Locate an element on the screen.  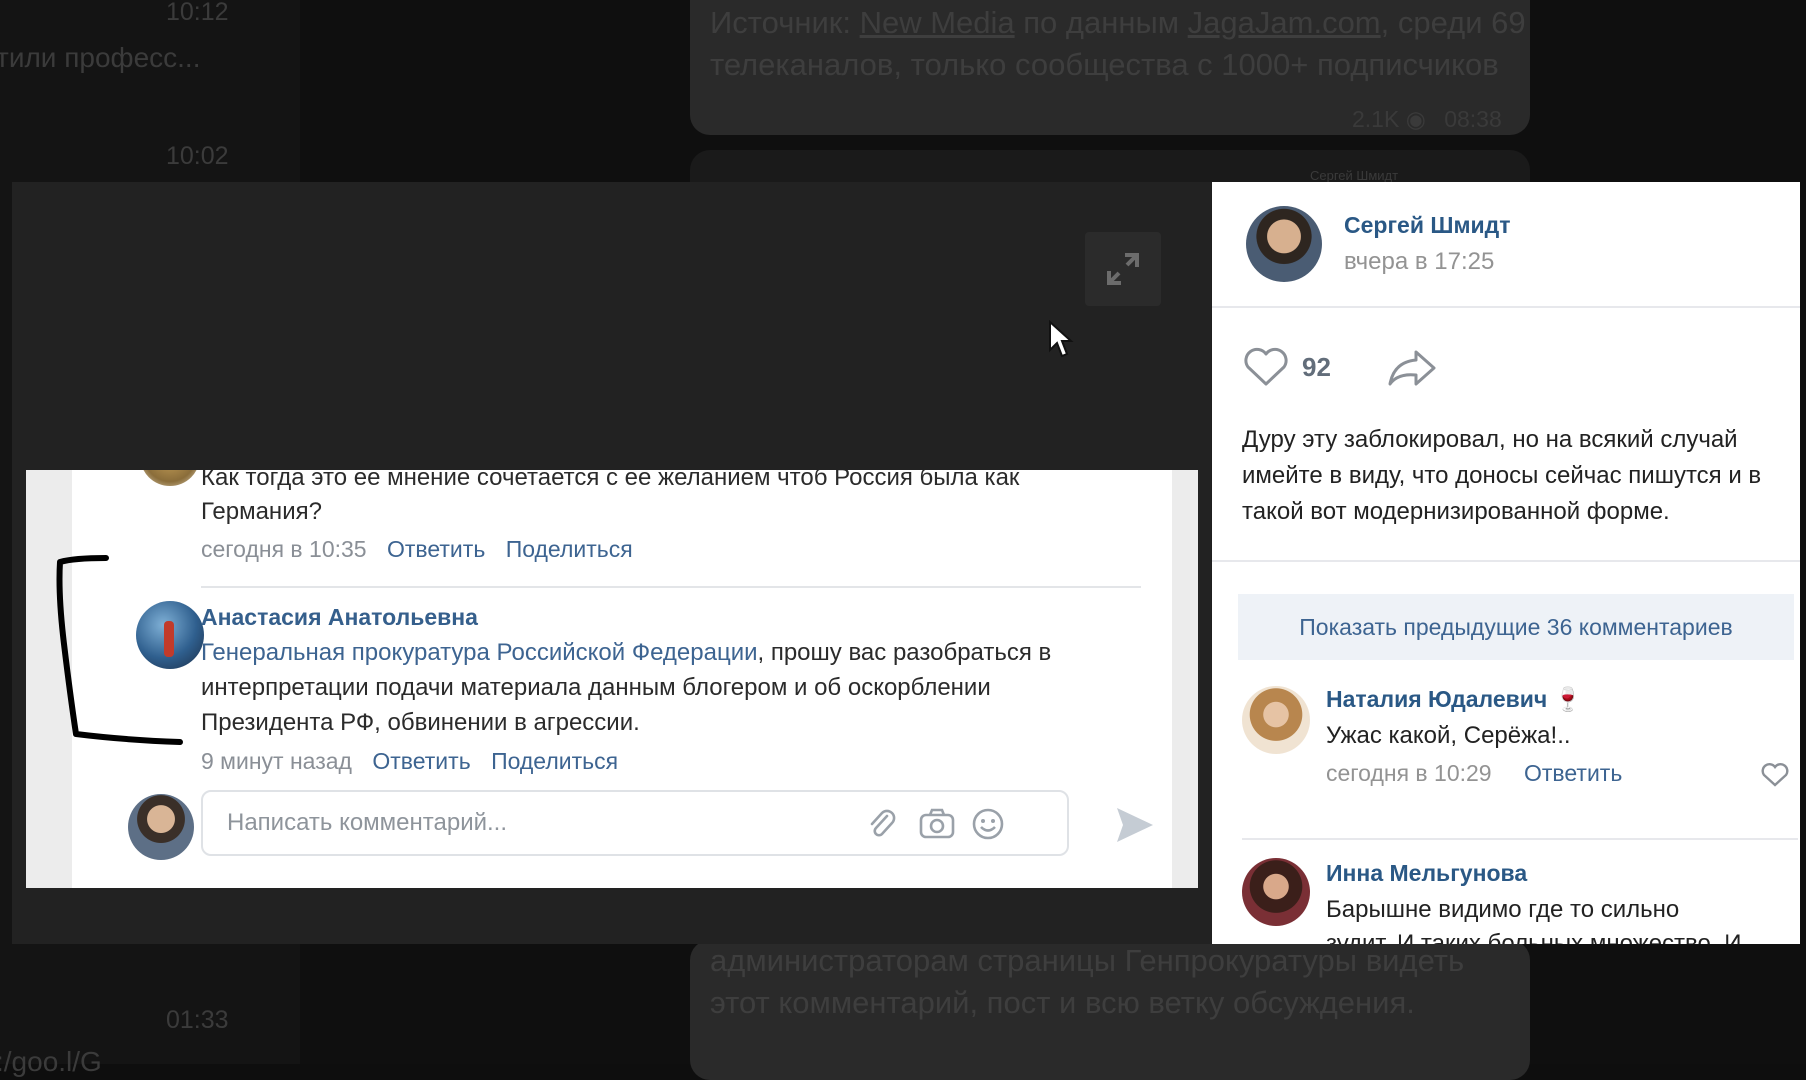
chat-time: 10:12 is located at coordinates (197, 13).